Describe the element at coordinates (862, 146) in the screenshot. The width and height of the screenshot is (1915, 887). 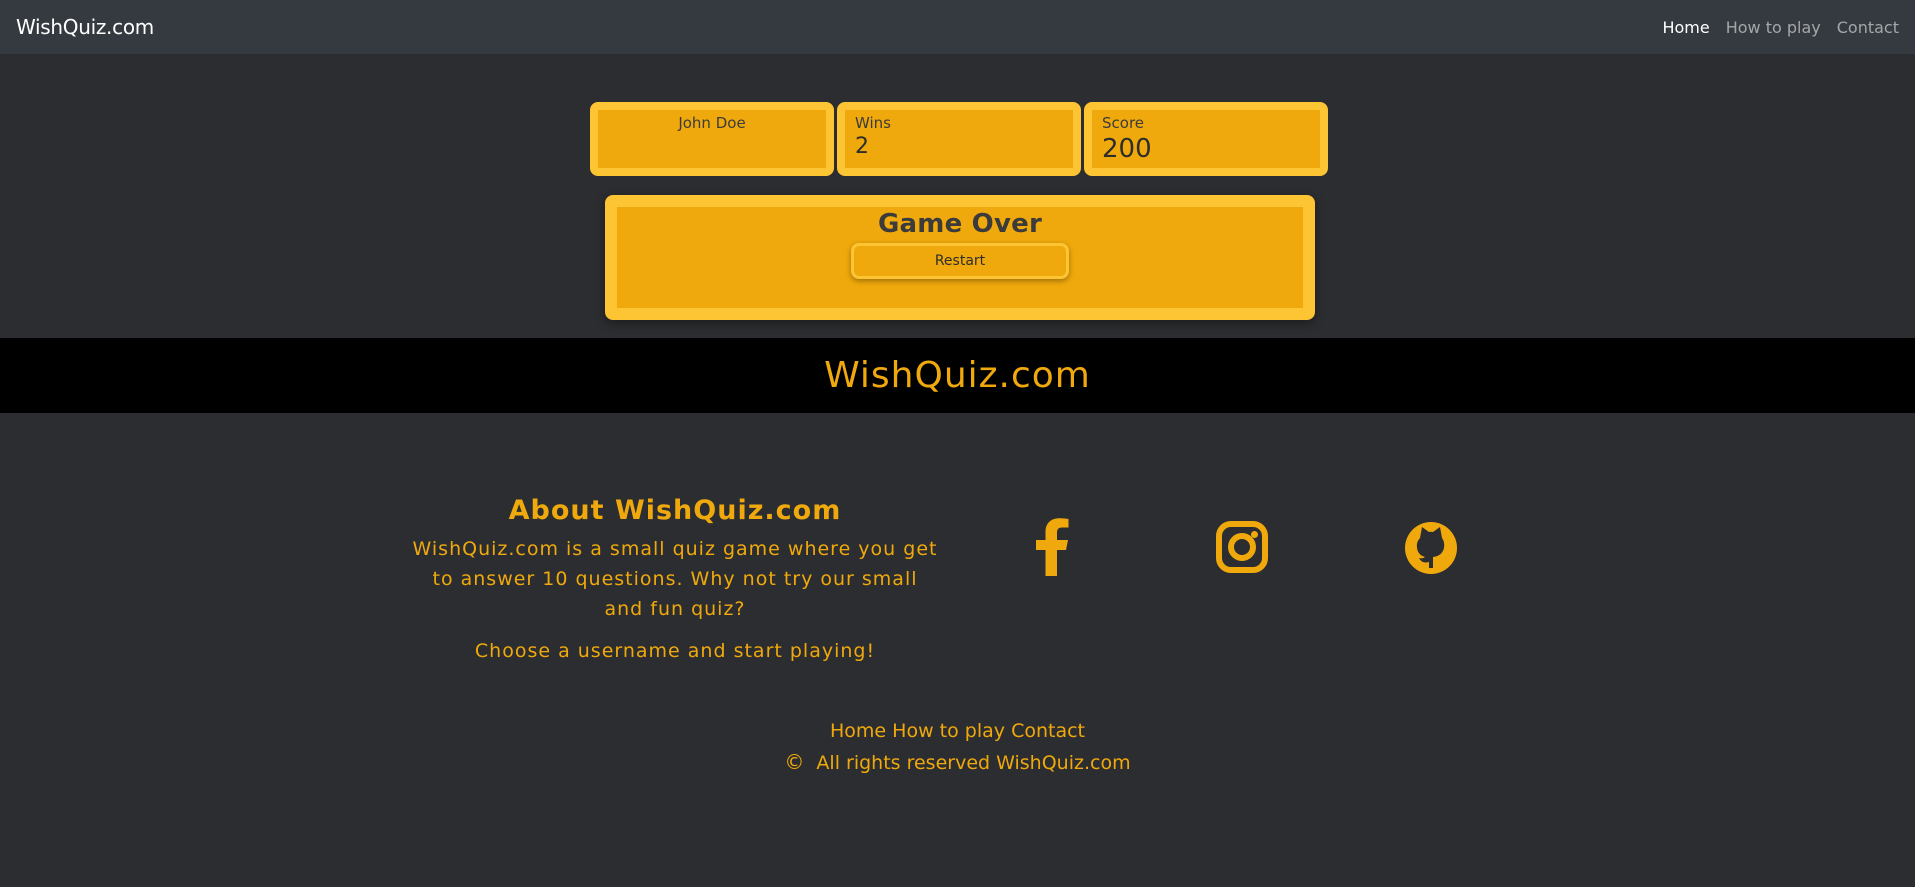
I see `wins-value: 2` at that location.